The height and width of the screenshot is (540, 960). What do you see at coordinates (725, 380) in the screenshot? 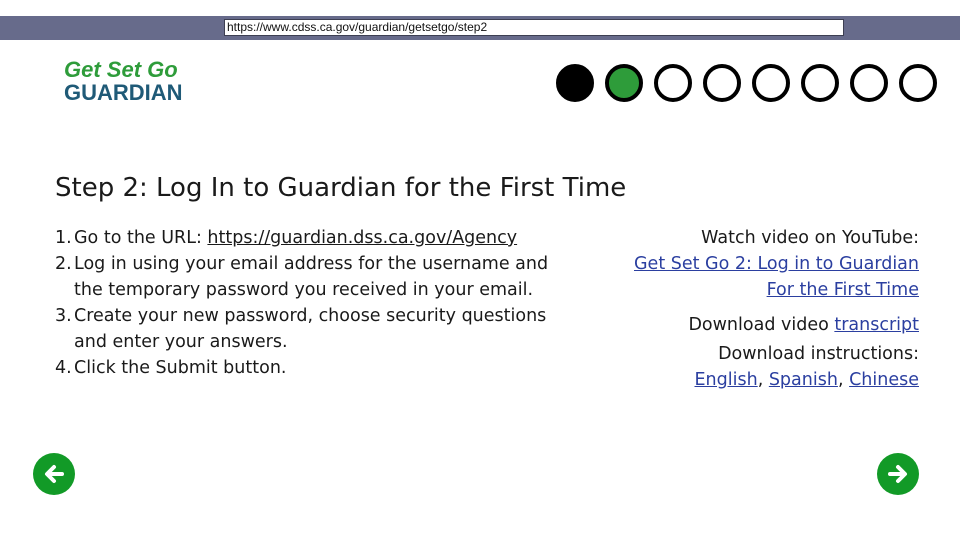
I see `english-link: English` at bounding box center [725, 380].